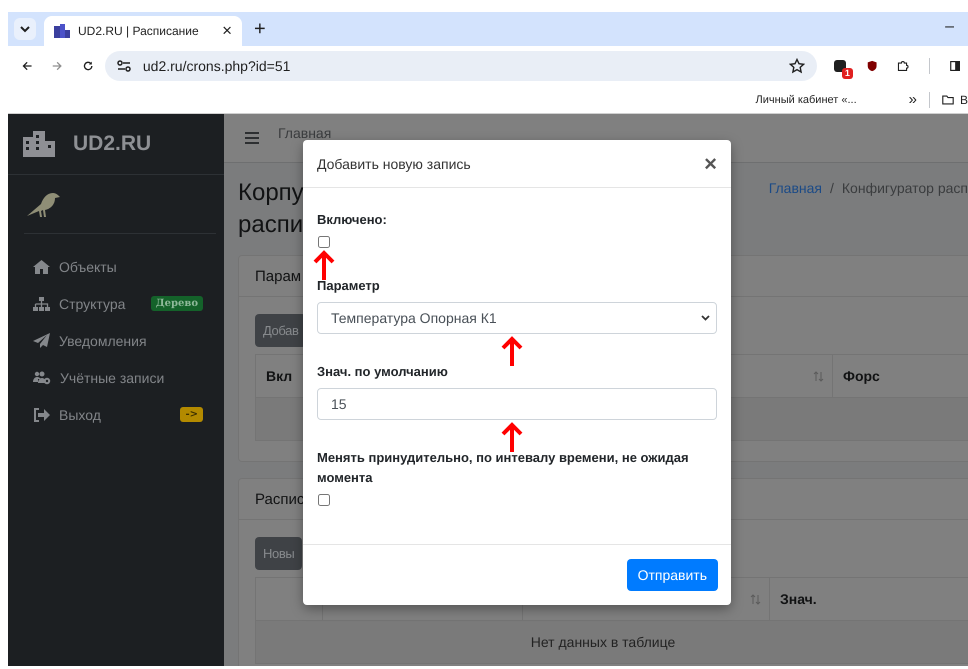 The image size is (968, 669). Describe the element at coordinates (903, 66) in the screenshot. I see `puzzle-icon` at that location.